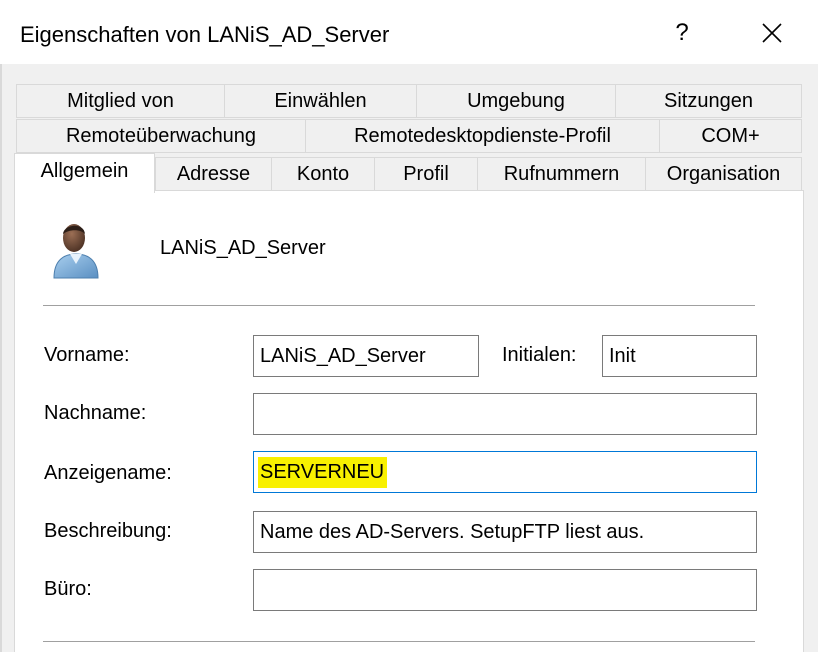  Describe the element at coordinates (1, 358) in the screenshot. I see `window-border` at that location.